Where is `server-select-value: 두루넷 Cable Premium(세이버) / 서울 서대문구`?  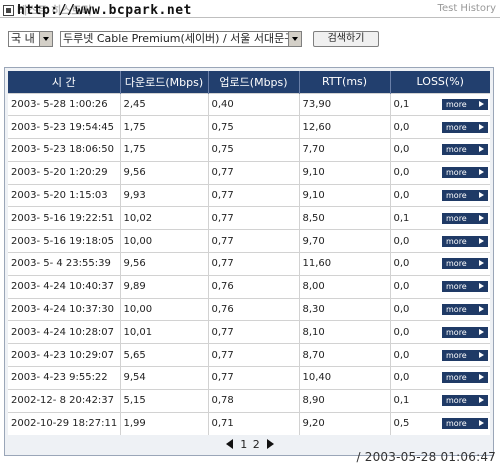 server-select-value: 두루넷 Cable Premium(세이버) / 서울 서대문구 is located at coordinates (179, 38).